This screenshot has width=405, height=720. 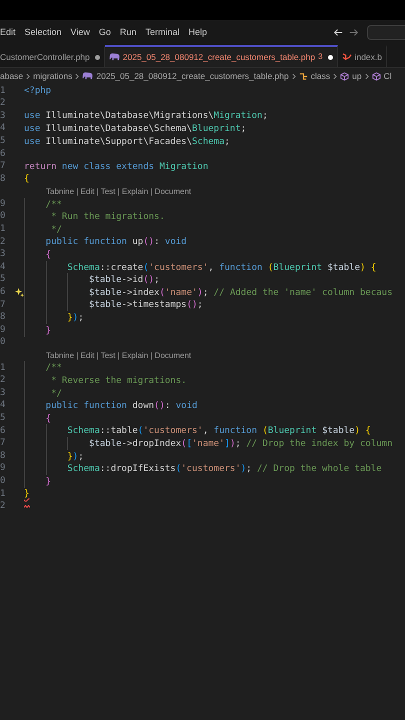 What do you see at coordinates (12, 76) in the screenshot?
I see `breadcrumb-item: abase` at bounding box center [12, 76].